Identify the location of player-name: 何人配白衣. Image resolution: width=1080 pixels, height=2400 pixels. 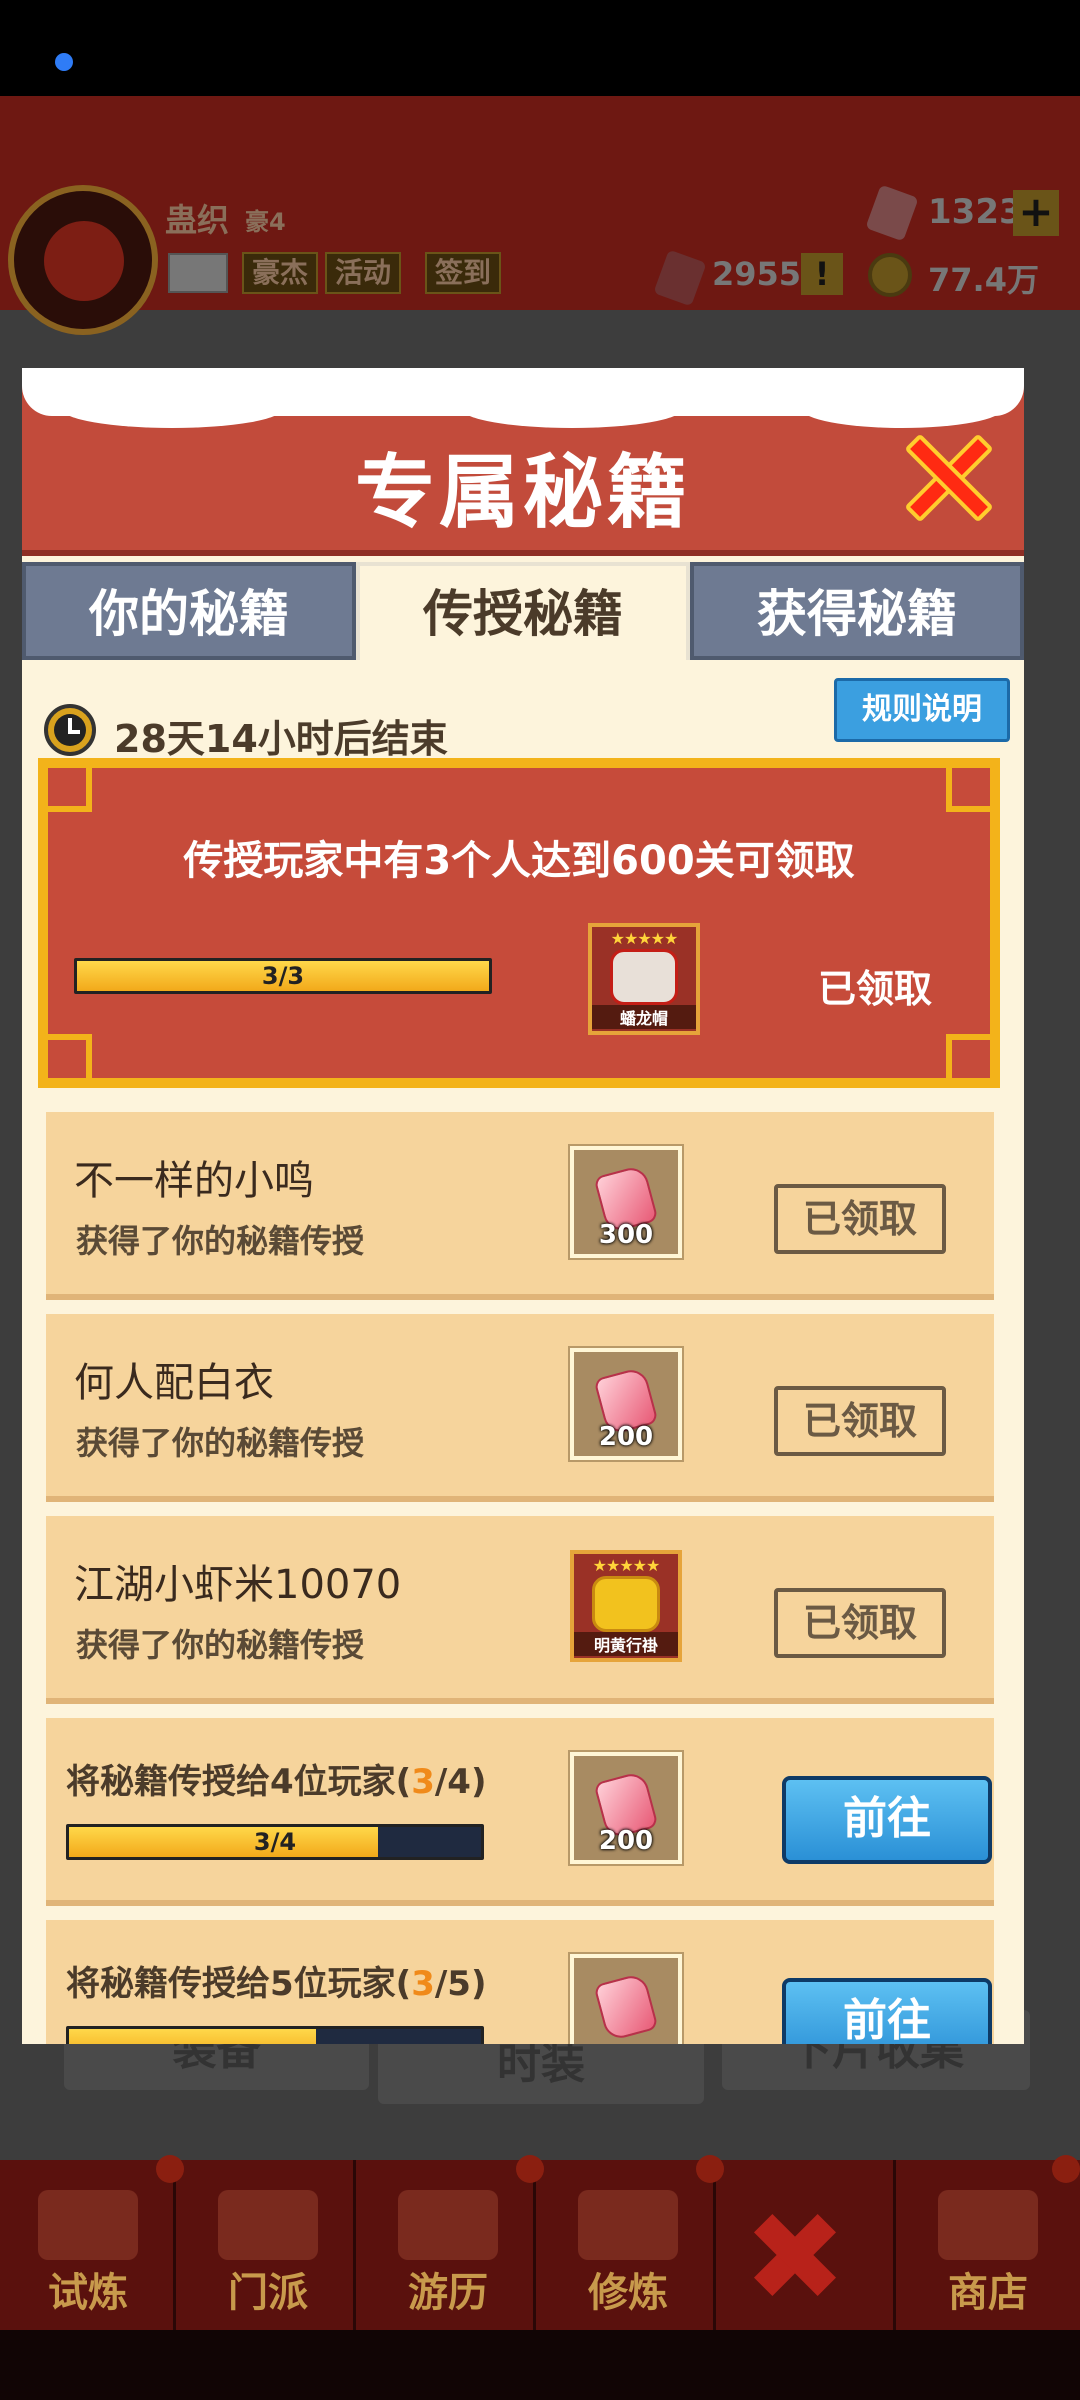
(174, 1383).